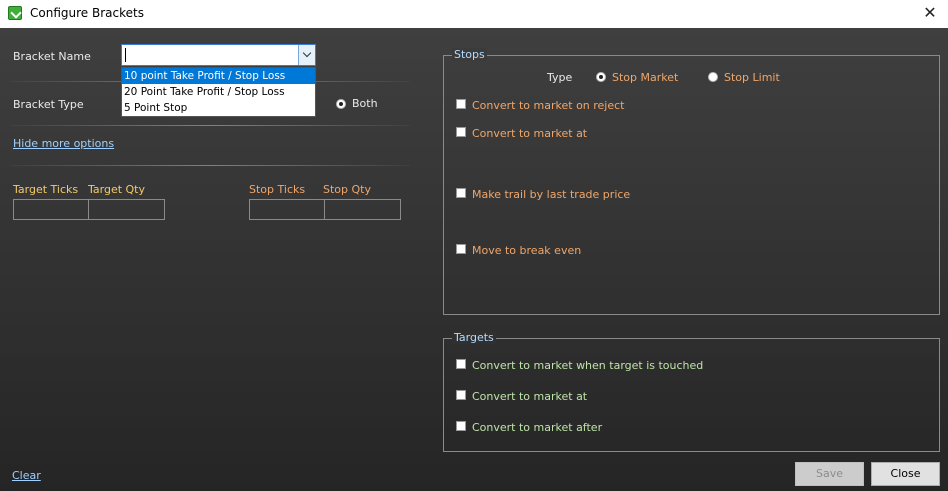 The width and height of the screenshot is (948, 491). Describe the element at coordinates (461, 104) in the screenshot. I see `convert-on-reject-checkbox` at that location.